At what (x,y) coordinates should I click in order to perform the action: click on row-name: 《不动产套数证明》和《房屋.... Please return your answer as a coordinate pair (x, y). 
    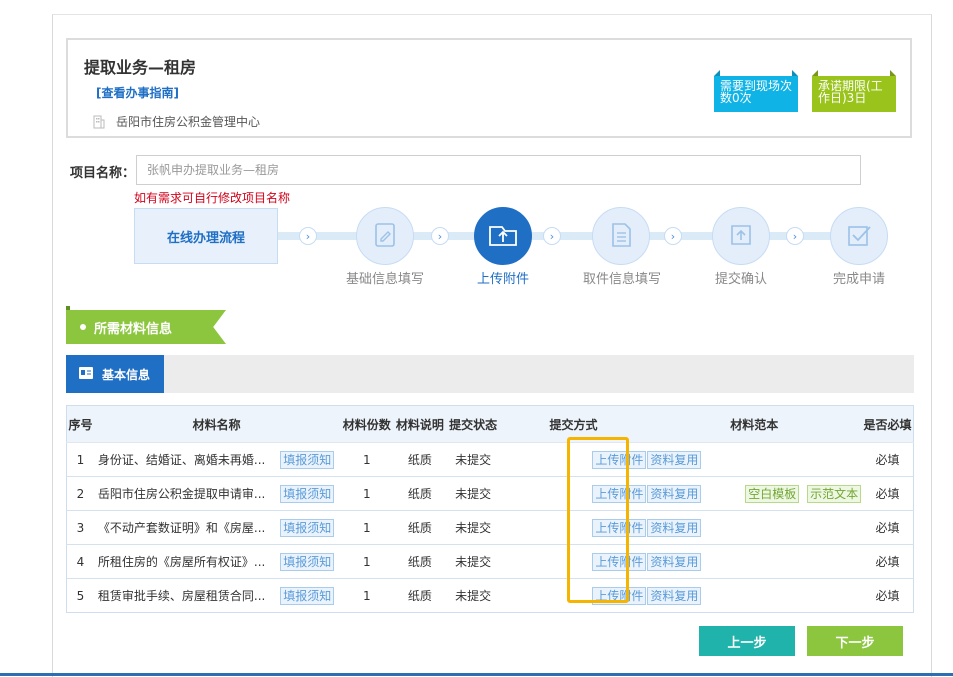
    Looking at the image, I should click on (184, 527).